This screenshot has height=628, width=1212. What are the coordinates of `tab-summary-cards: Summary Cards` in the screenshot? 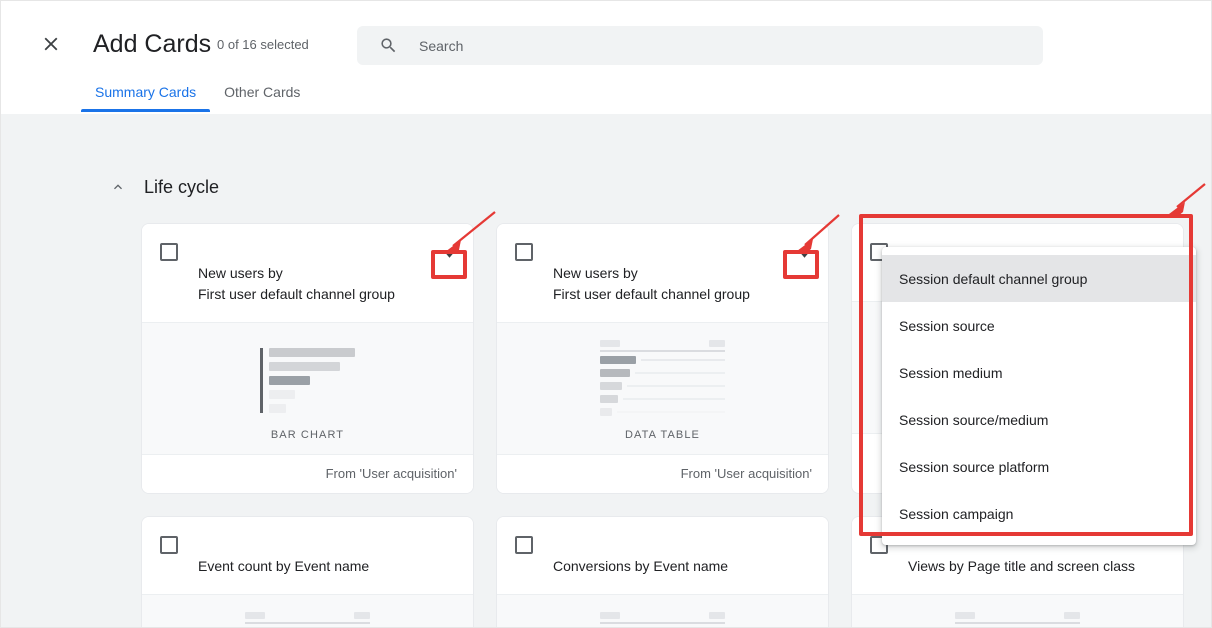 It's located at (146, 97).